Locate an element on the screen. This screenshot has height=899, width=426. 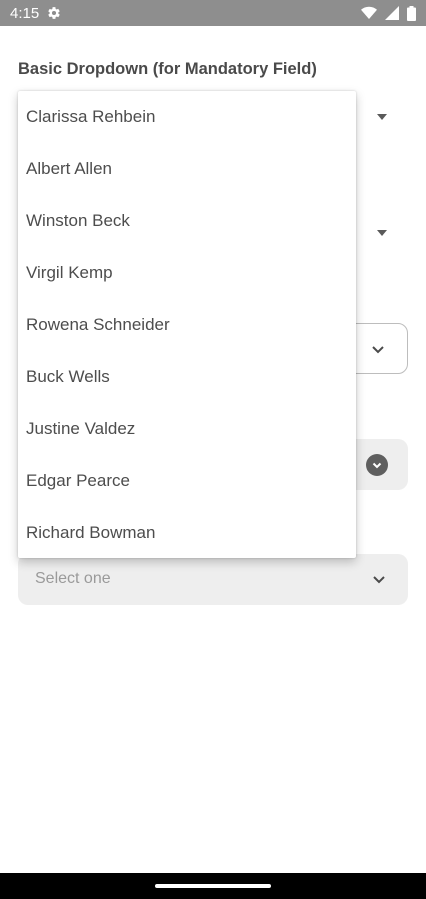
dropdown-1-arrow-icon is located at coordinates (382, 117).